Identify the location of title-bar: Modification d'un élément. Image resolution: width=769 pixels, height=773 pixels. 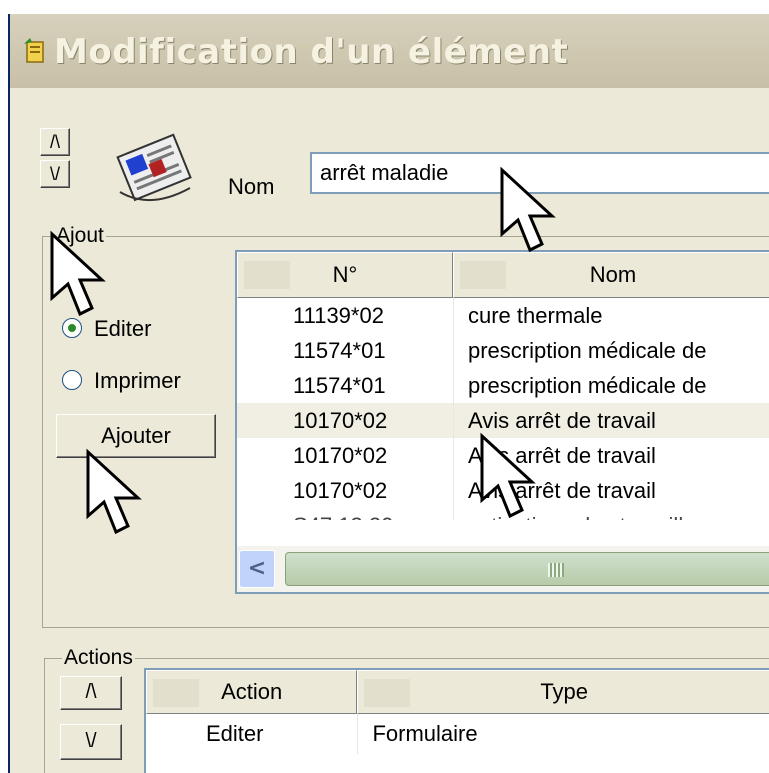
(389, 51).